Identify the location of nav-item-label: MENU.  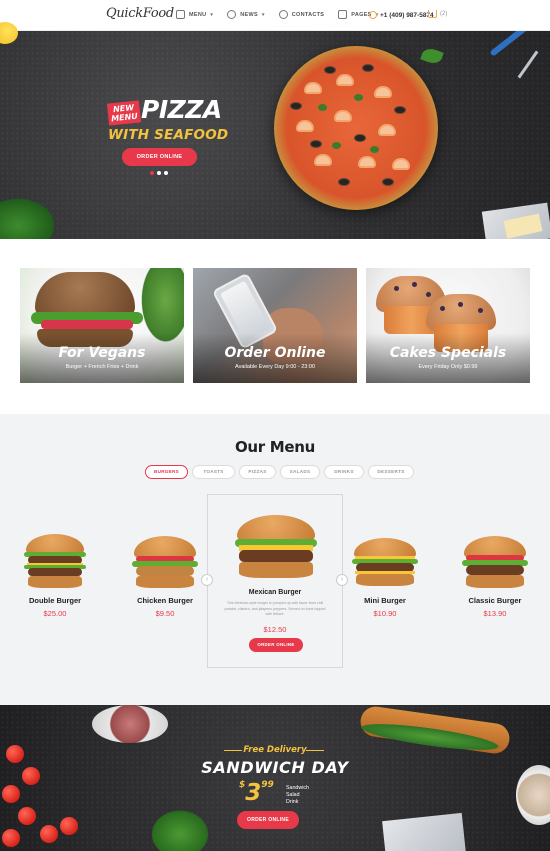
(198, 14).